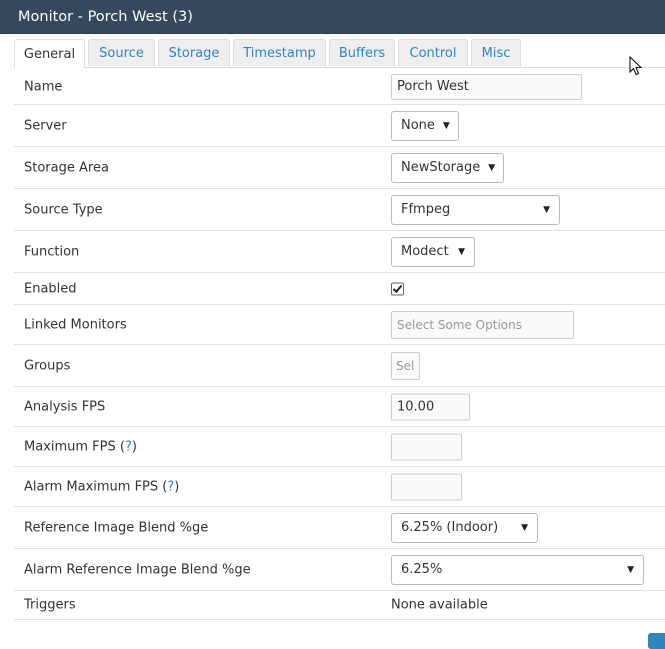 Image resolution: width=665 pixels, height=649 pixels. Describe the element at coordinates (339, 289) in the screenshot. I see `row-enabled: Enabled` at that location.